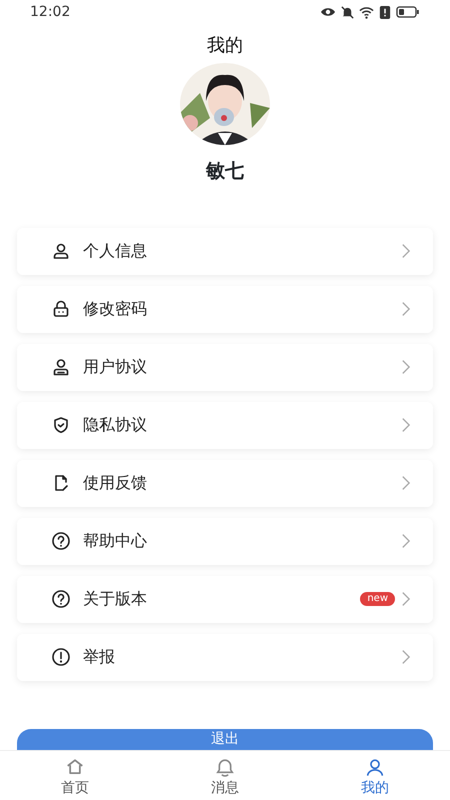 The image size is (450, 800). Describe the element at coordinates (225, 251) in the screenshot. I see `menu-item: 个人信息` at that location.